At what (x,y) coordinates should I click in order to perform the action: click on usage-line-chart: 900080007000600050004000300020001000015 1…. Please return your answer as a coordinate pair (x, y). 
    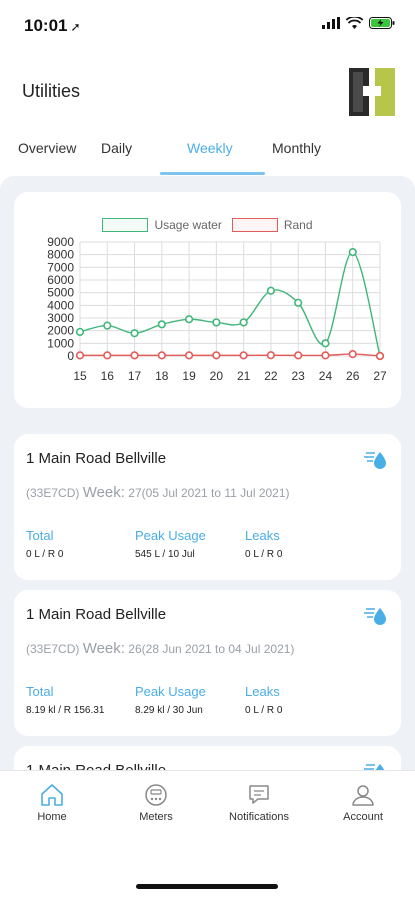
    Looking at the image, I should click on (217, 309).